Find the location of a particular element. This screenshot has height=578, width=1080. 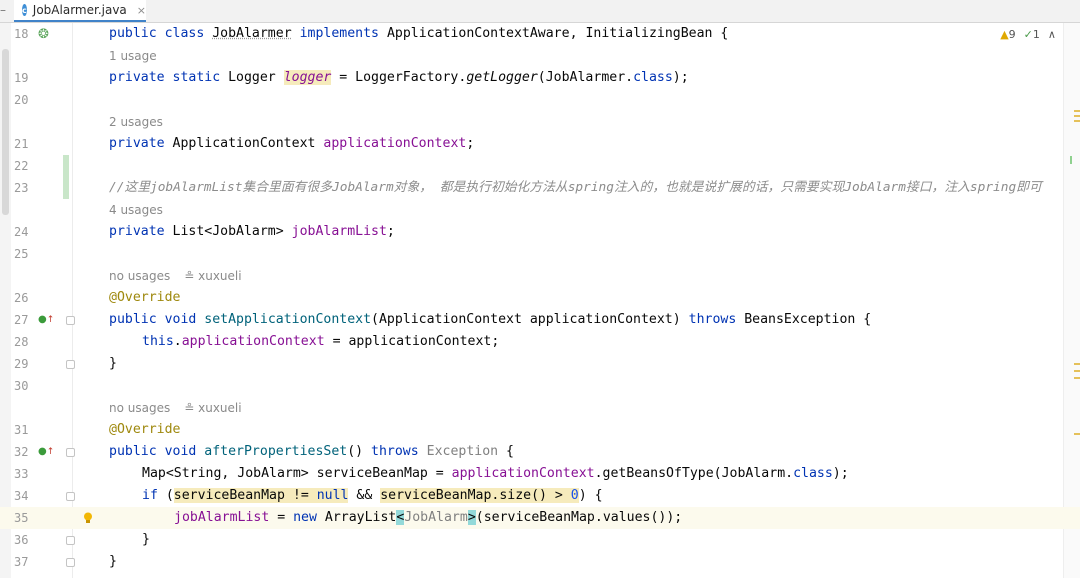

usage-hint-line: 1 usage is located at coordinates (540, 56).